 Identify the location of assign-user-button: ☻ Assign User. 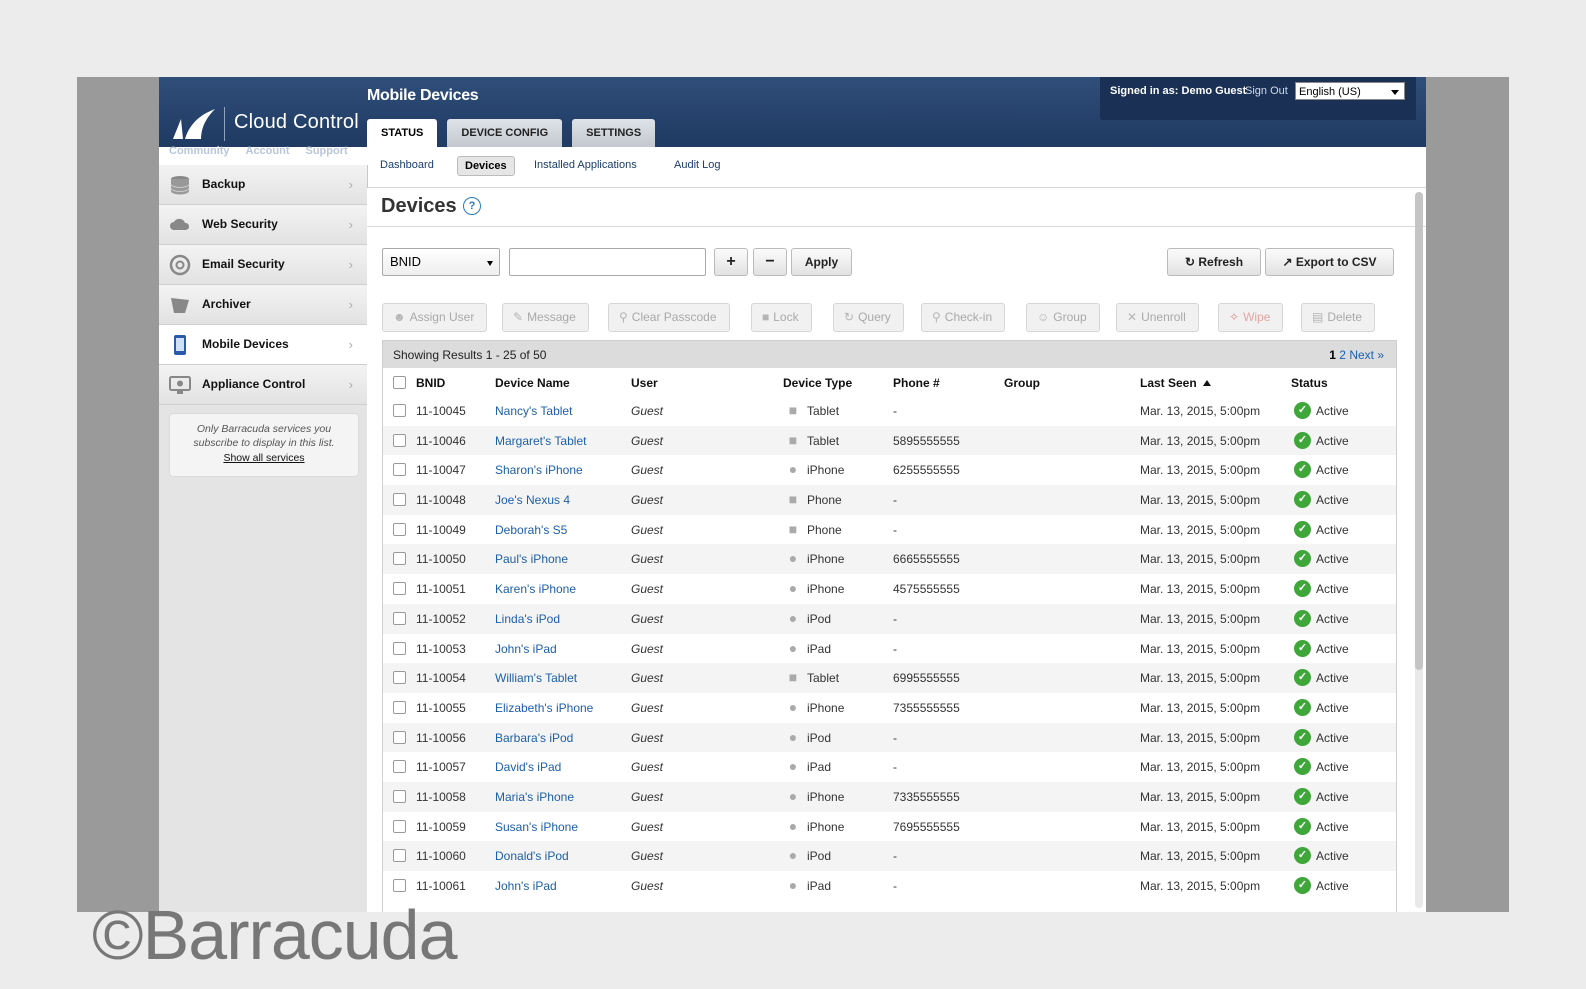
(435, 317).